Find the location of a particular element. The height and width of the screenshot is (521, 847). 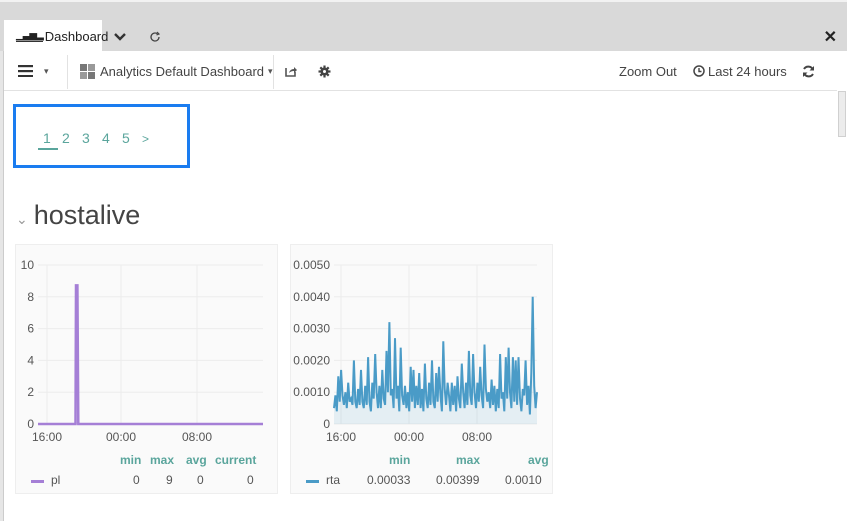

tab-dropdown-button is located at coordinates (120, 37).